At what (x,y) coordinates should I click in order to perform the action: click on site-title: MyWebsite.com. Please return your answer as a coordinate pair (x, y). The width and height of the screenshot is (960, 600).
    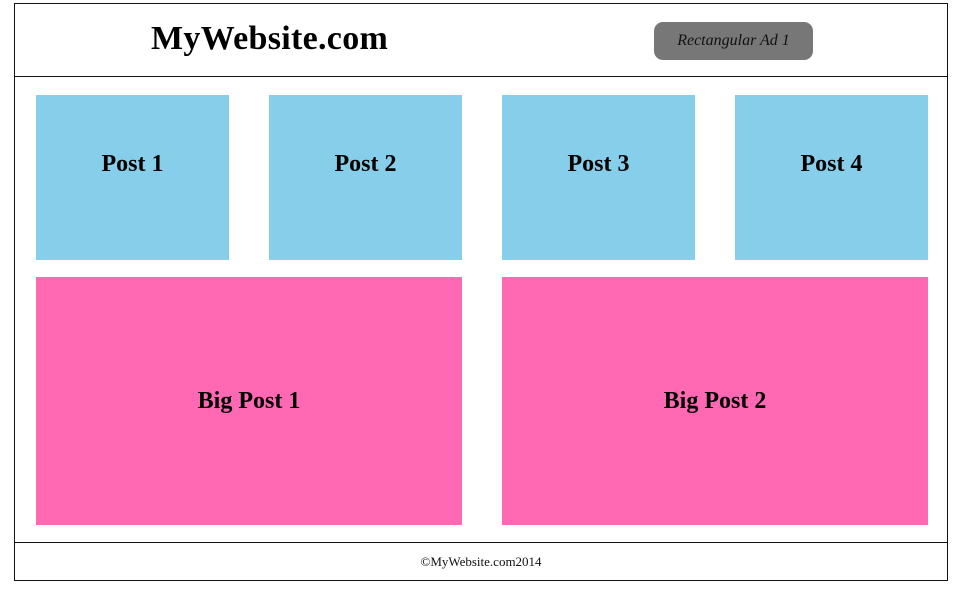
    Looking at the image, I should click on (269, 39).